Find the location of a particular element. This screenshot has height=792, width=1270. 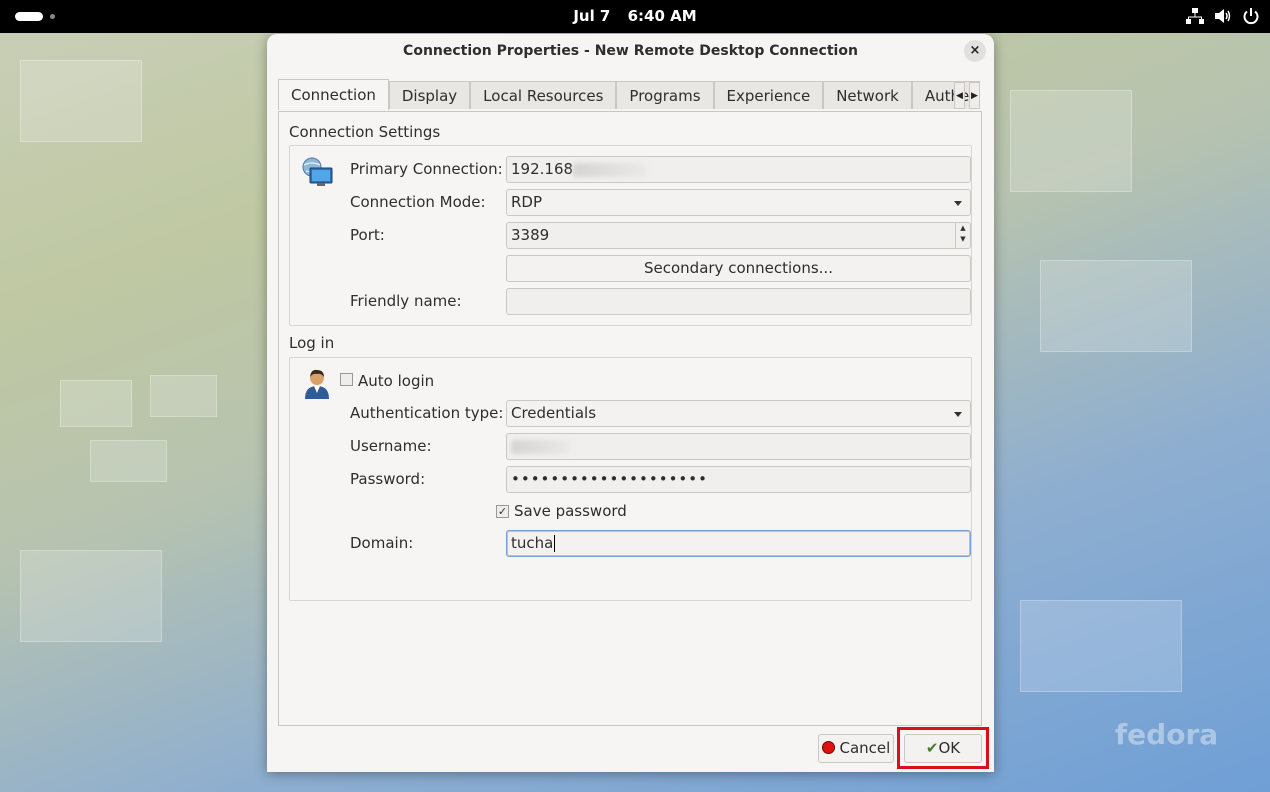

auth-type-select: Credentials is located at coordinates (738, 413).